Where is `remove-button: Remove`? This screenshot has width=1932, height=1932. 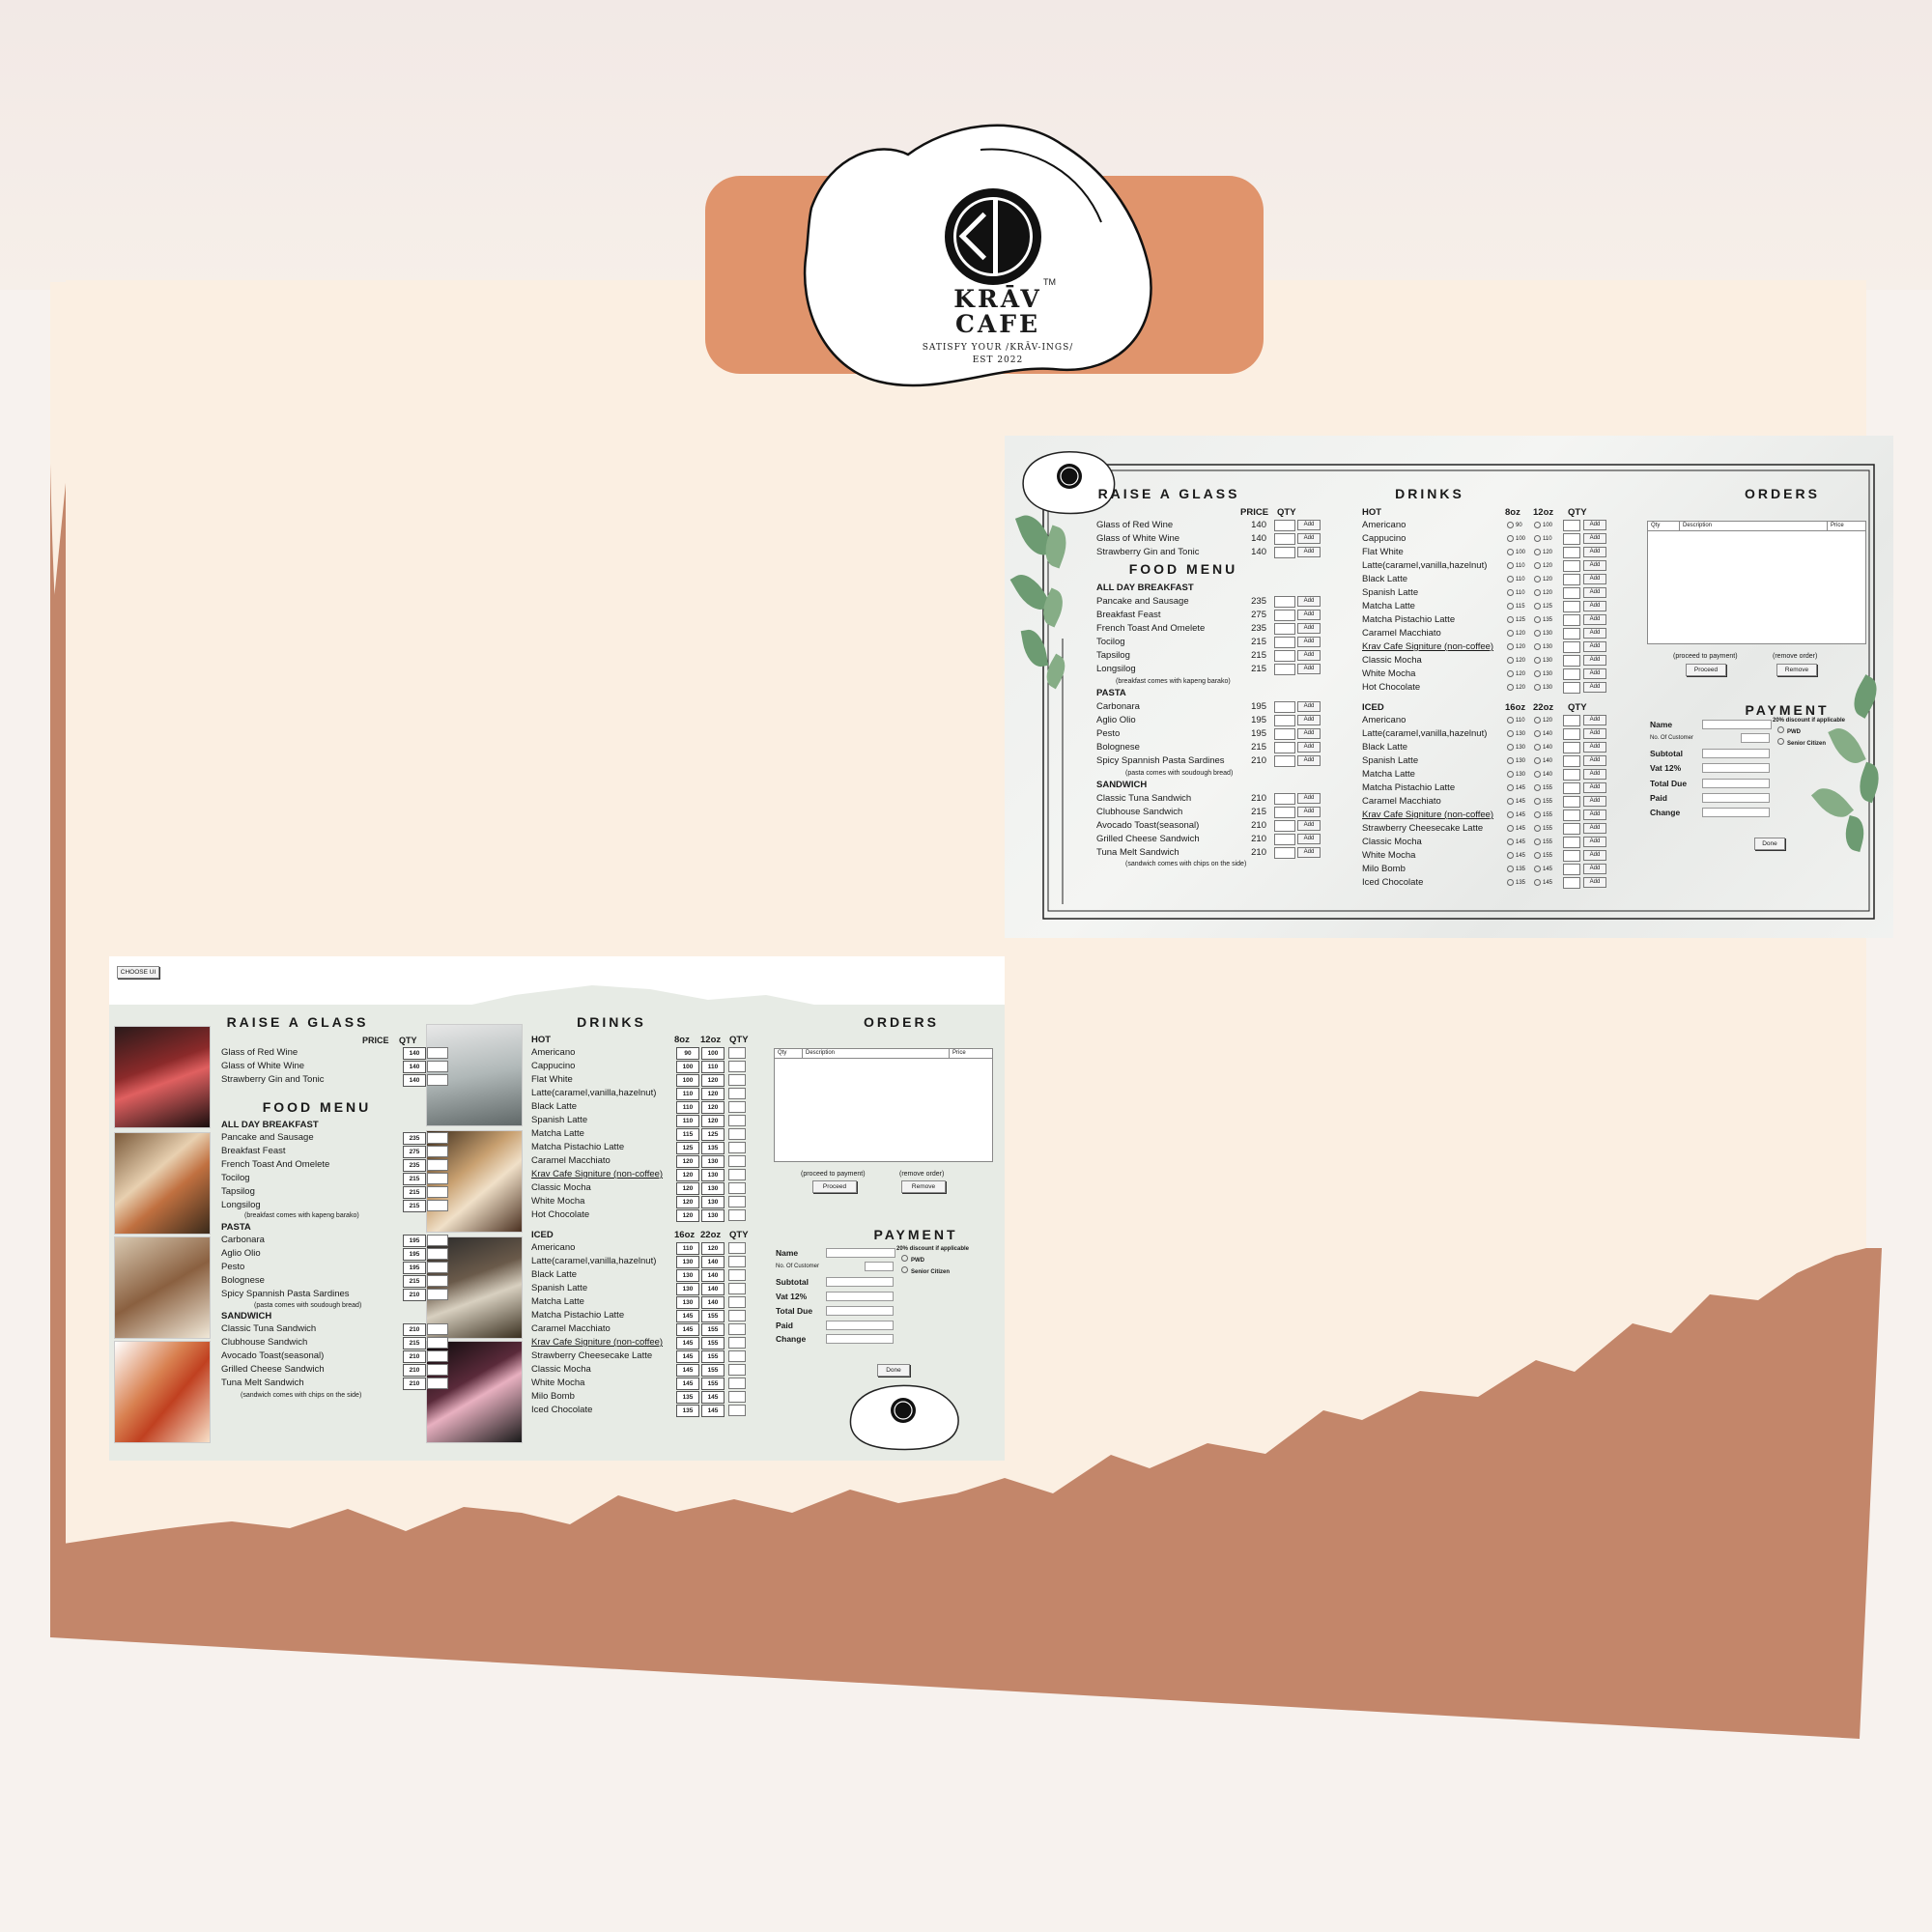
remove-button: Remove is located at coordinates (923, 1186).